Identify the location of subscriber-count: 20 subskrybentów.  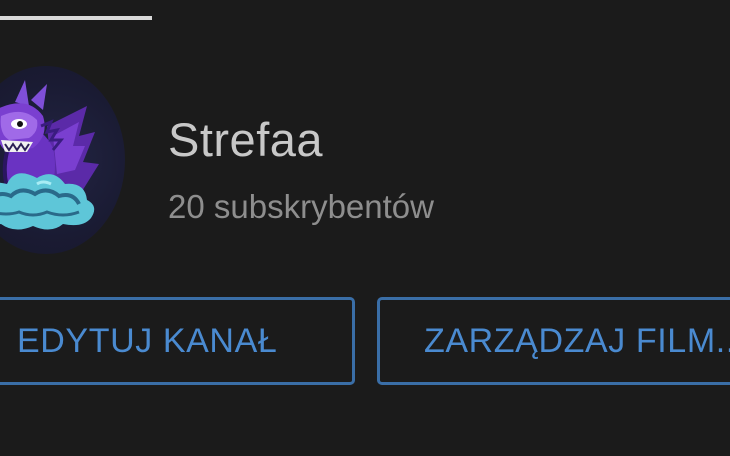
(301, 206).